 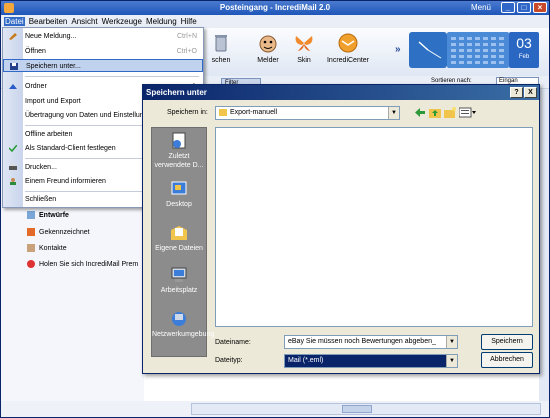 What do you see at coordinates (357, 409) in the screenshot?
I see `scrollbar-thumb` at bounding box center [357, 409].